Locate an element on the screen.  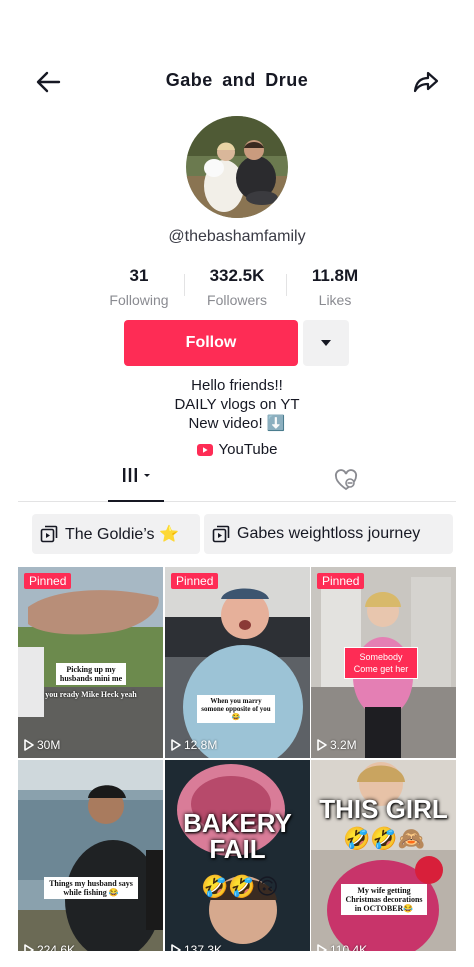
video-caption: When you marry somone opposite of you😂 is located at coordinates (236, 709).